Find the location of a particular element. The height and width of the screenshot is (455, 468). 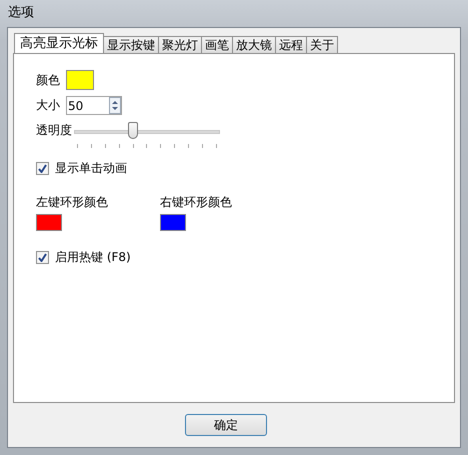

tab: 远程 is located at coordinates (291, 44).